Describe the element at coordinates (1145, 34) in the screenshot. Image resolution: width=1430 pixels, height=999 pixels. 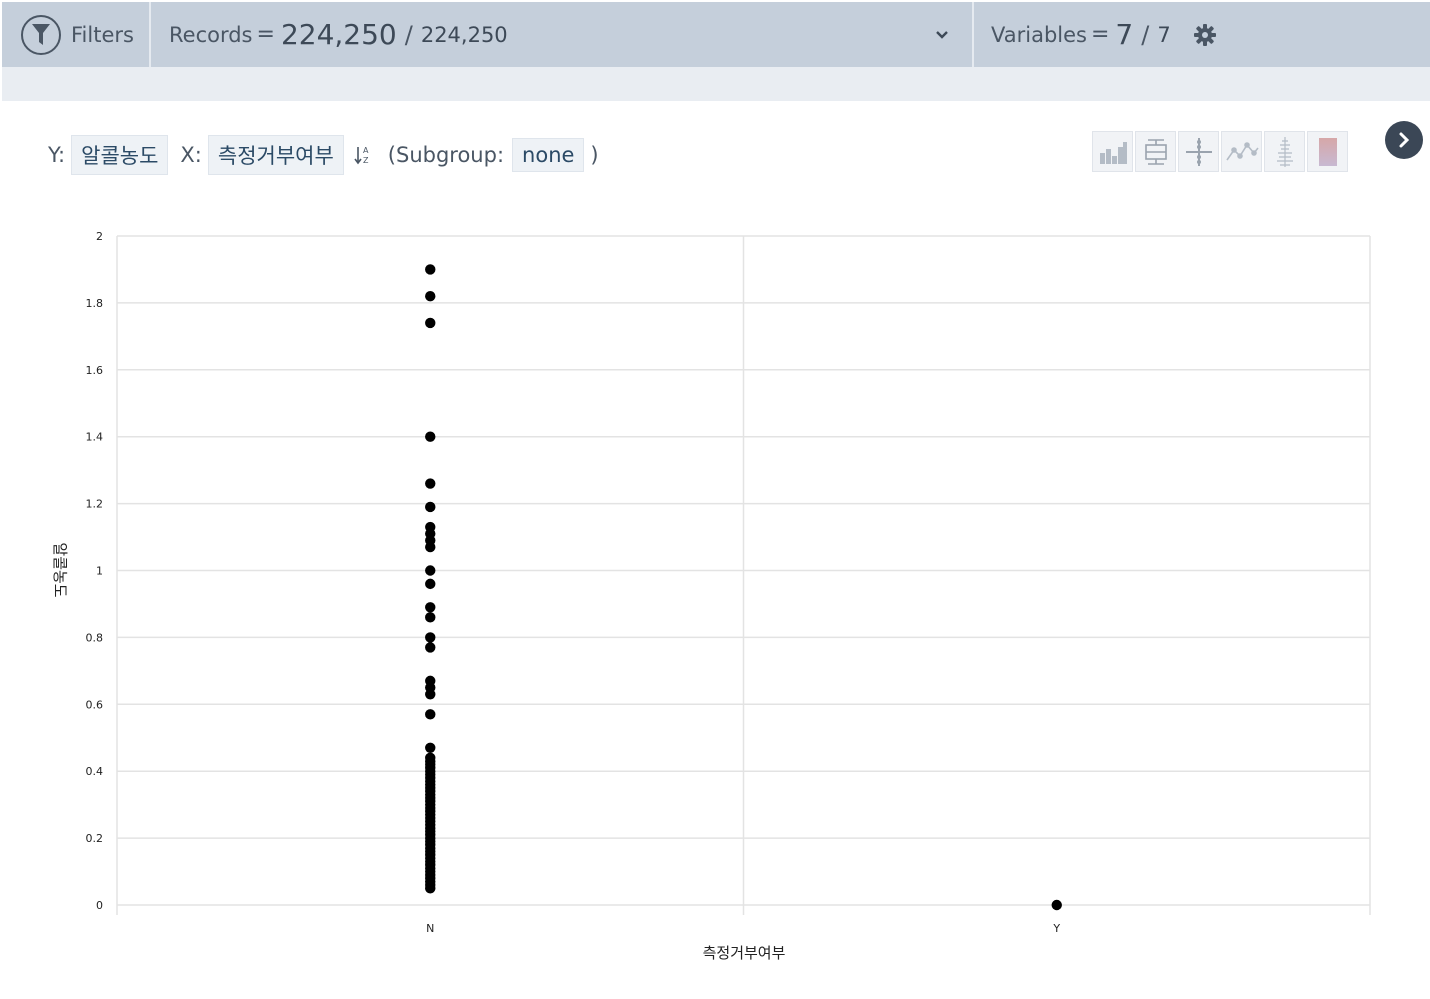
I see `variables-slash: /` at that location.